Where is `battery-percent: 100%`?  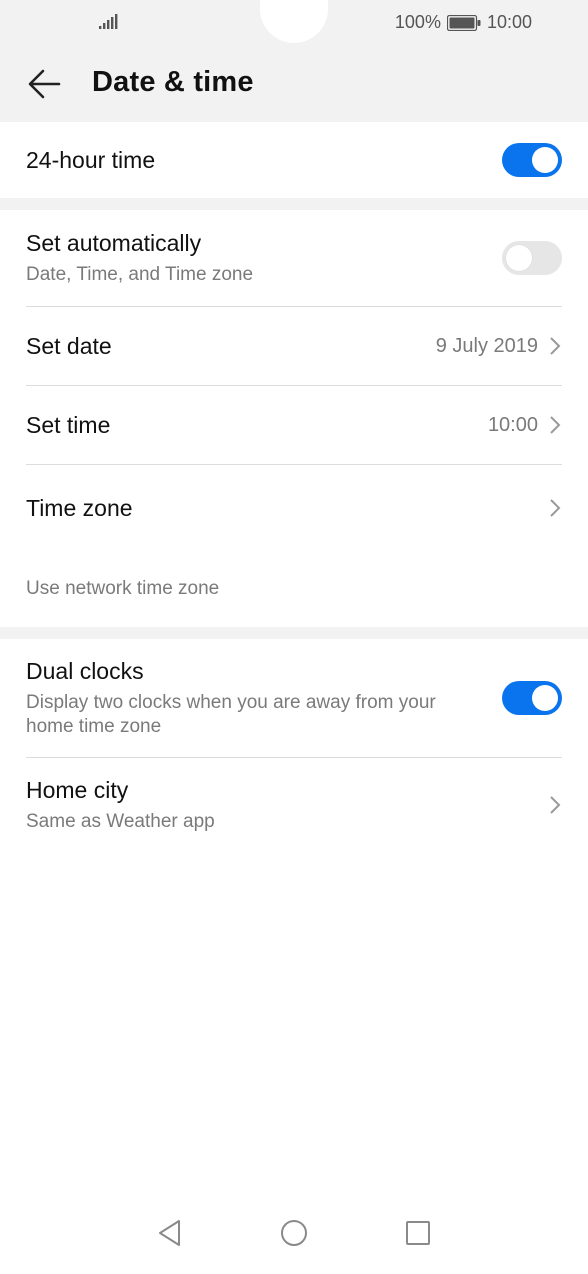 battery-percent: 100% is located at coordinates (417, 22).